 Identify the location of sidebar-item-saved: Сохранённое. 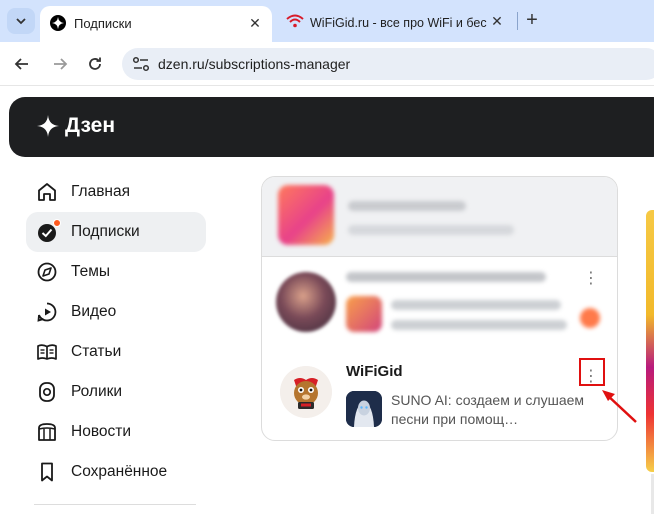
(116, 472).